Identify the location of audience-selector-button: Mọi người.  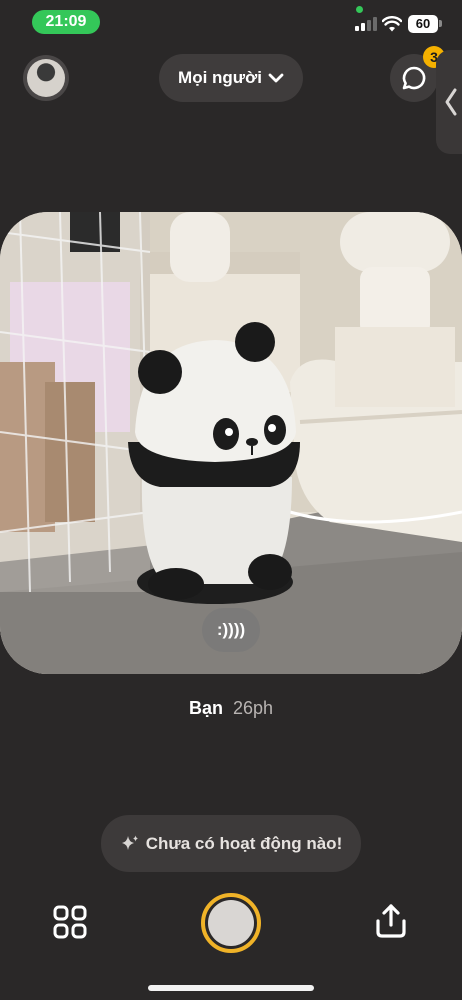
(231, 78).